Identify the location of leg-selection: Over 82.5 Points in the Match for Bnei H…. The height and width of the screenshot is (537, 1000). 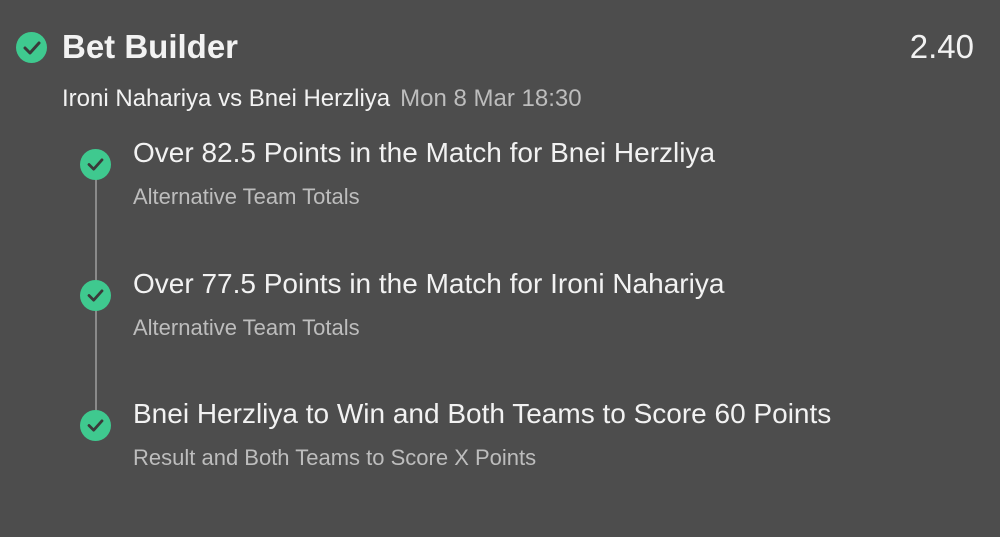
(424, 152).